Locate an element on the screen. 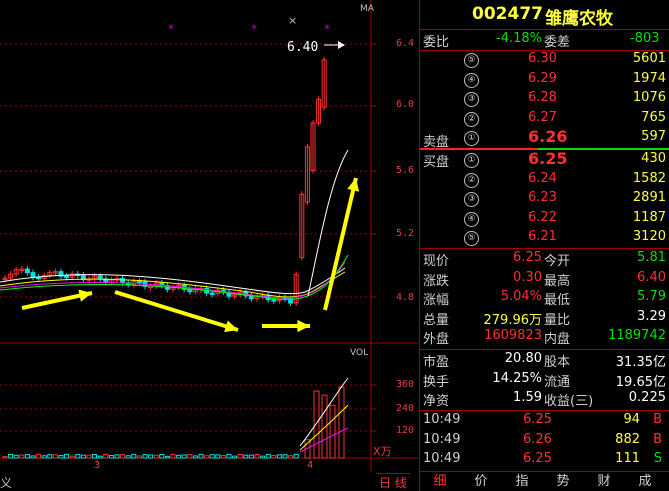  stat-value: 279.96万 is located at coordinates (513, 320).